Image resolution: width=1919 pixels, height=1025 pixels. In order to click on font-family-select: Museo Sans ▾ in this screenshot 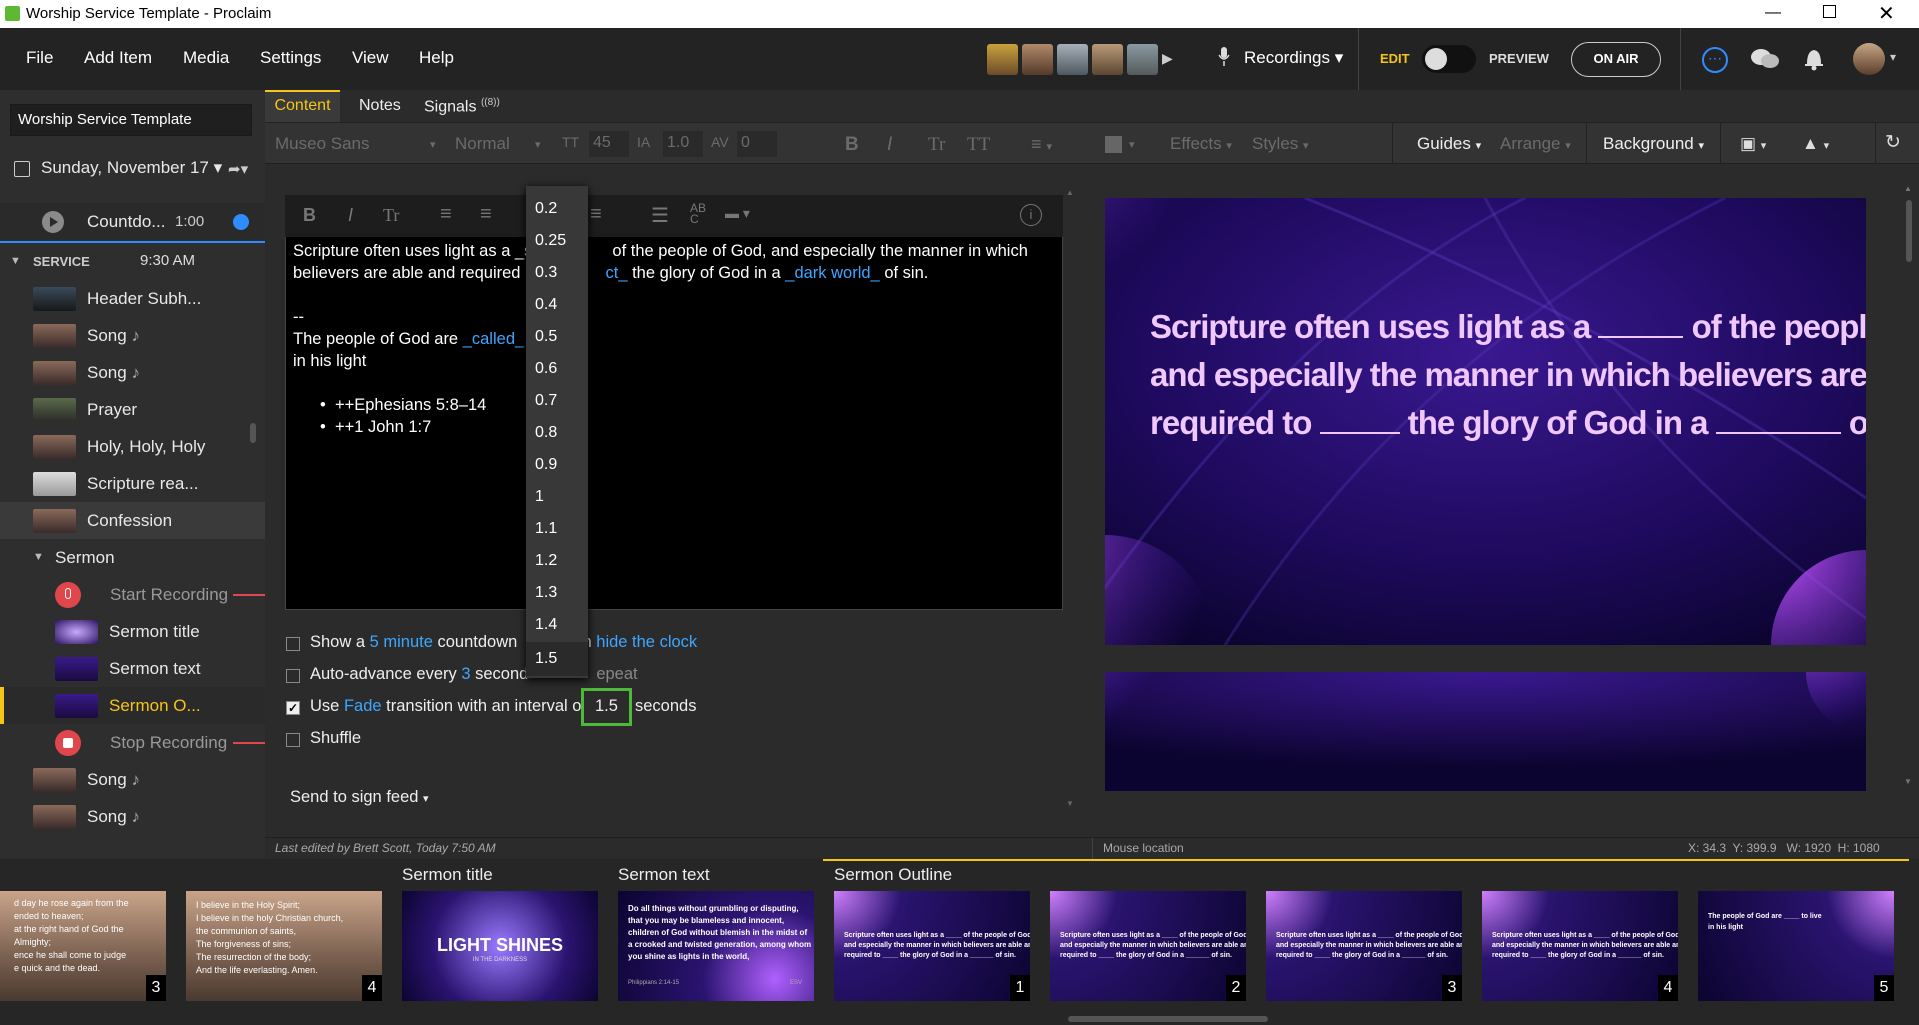, I will do `click(355, 144)`.